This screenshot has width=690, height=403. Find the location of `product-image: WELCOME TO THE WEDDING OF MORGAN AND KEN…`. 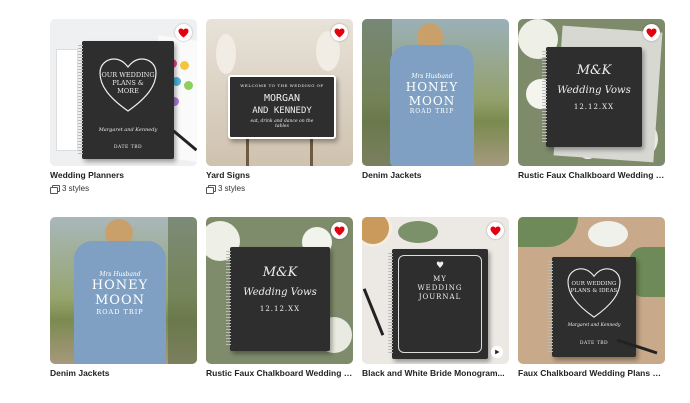

product-image: WELCOME TO THE WEDDING OF MORGAN AND KEN… is located at coordinates (279, 92).